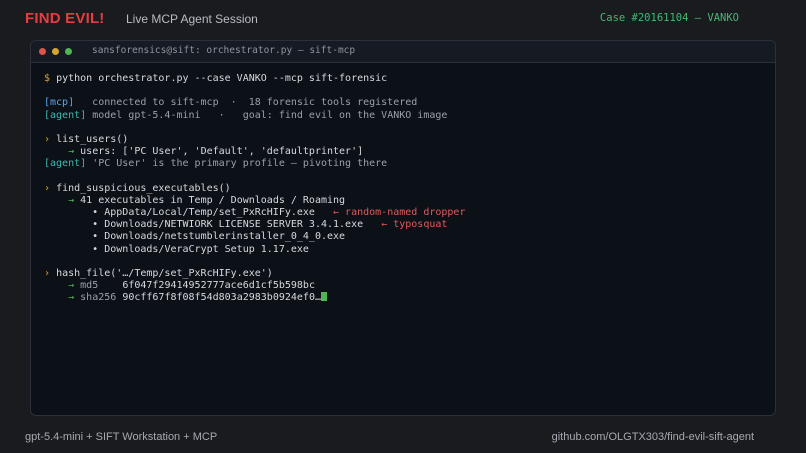  Describe the element at coordinates (399, 213) in the screenshot. I see `file-warning-note: ← random-named dropper` at that location.